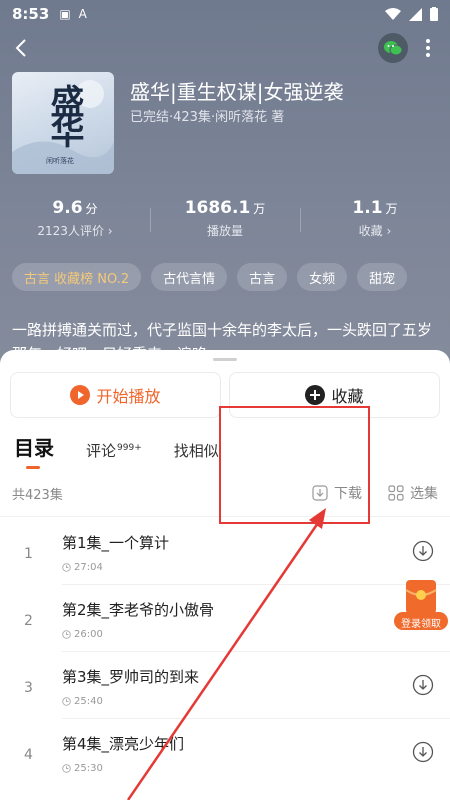 The image size is (450, 800). What do you see at coordinates (259, 209) in the screenshot?
I see `plays-unit: 万` at bounding box center [259, 209].